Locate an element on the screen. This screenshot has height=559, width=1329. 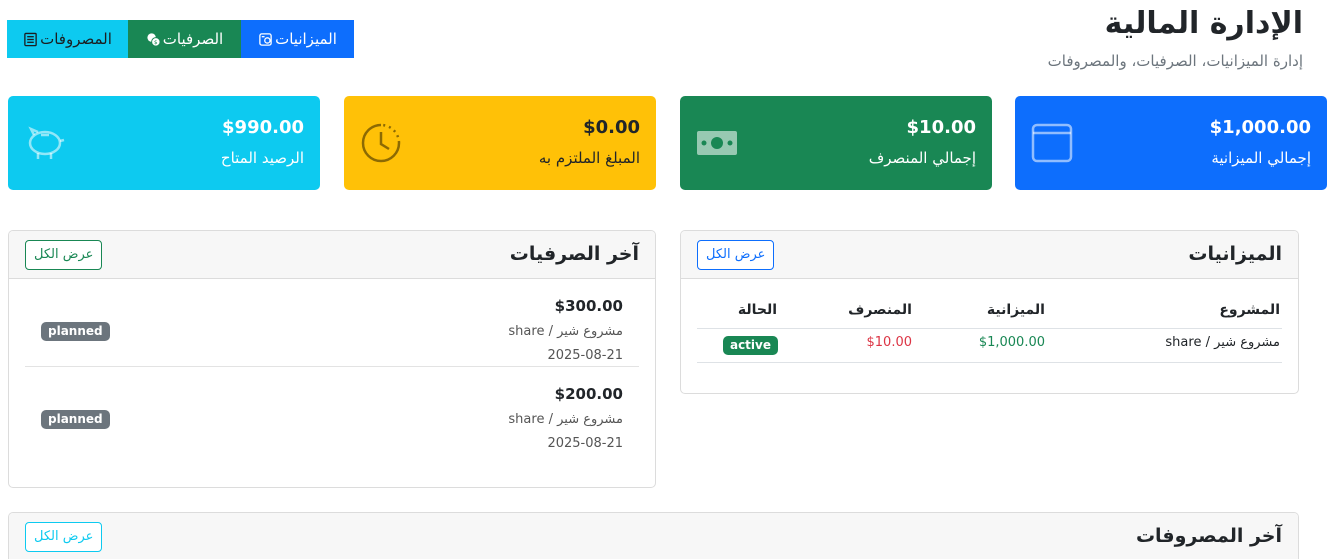
clock-icon is located at coordinates (381, 143).